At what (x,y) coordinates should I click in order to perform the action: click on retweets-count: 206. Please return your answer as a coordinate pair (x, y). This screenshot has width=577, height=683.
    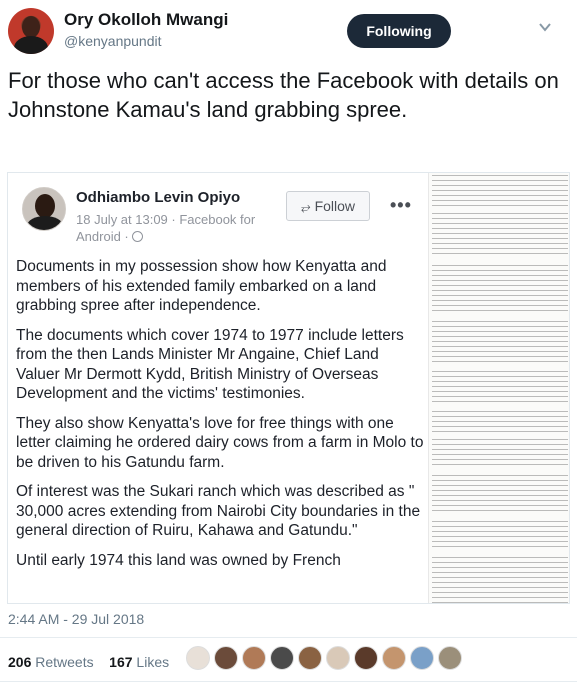
    Looking at the image, I should click on (20, 662).